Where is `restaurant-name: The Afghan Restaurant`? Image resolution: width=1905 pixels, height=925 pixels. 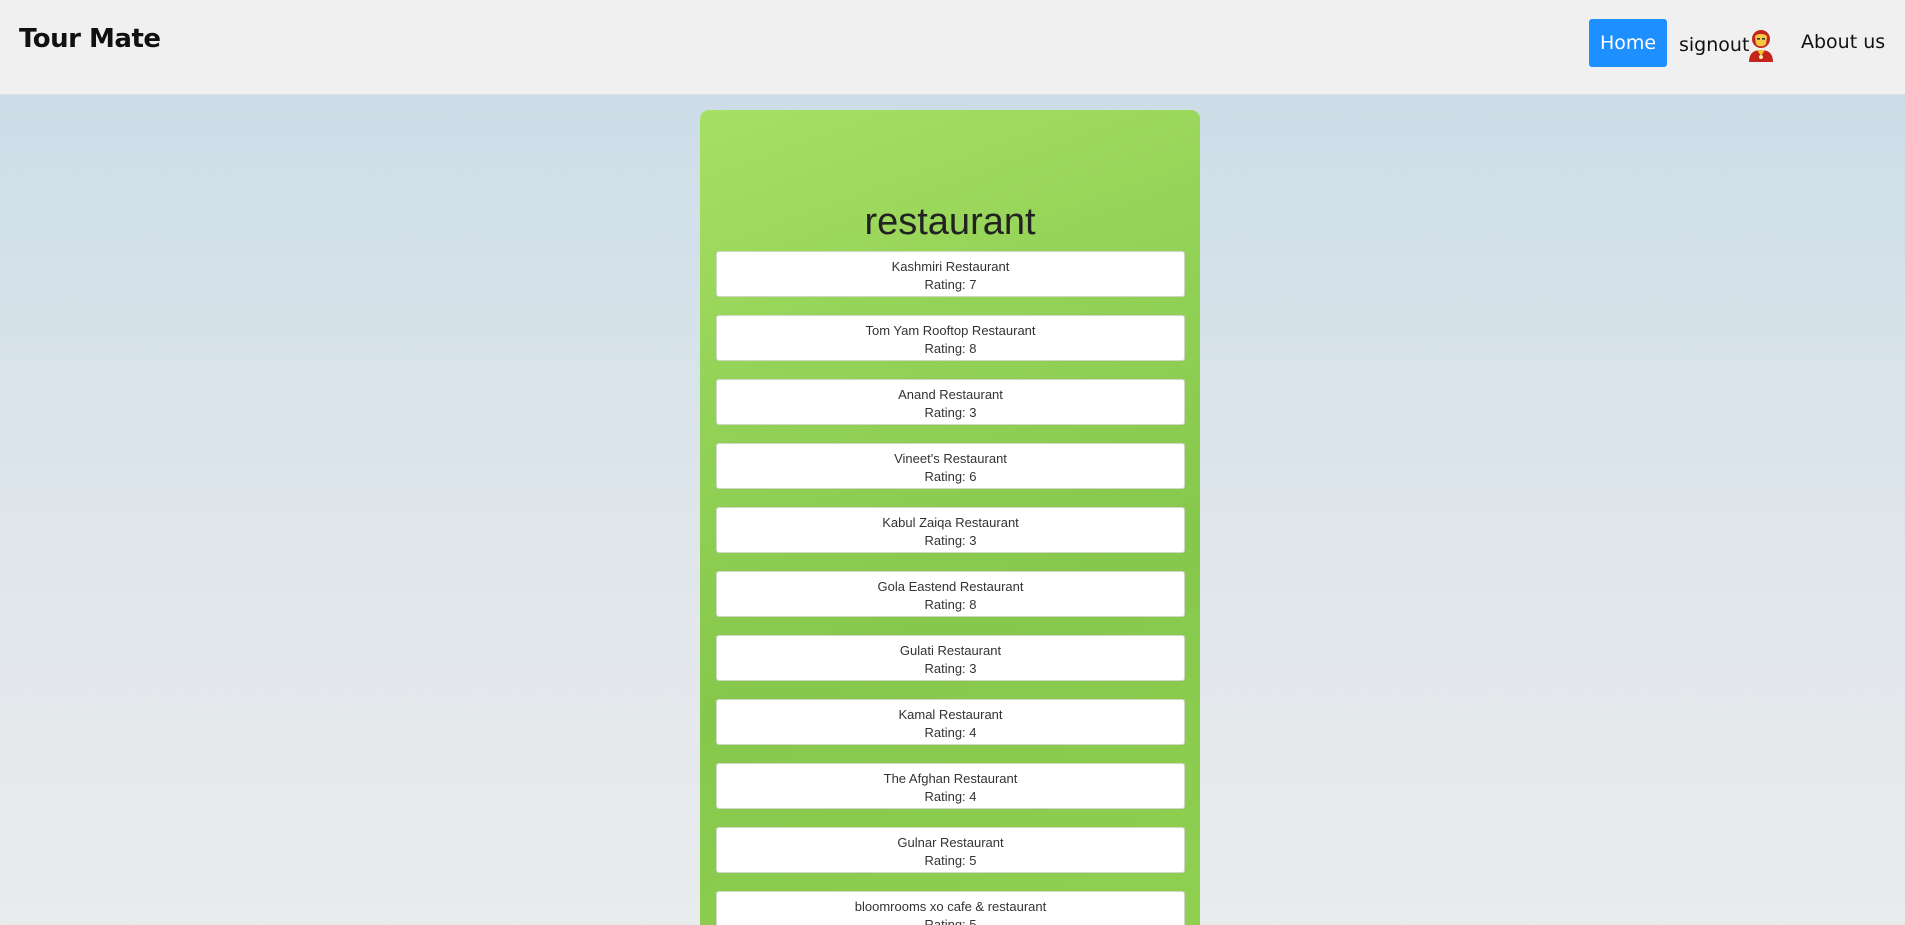
restaurant-name: The Afghan Restaurant is located at coordinates (950, 778).